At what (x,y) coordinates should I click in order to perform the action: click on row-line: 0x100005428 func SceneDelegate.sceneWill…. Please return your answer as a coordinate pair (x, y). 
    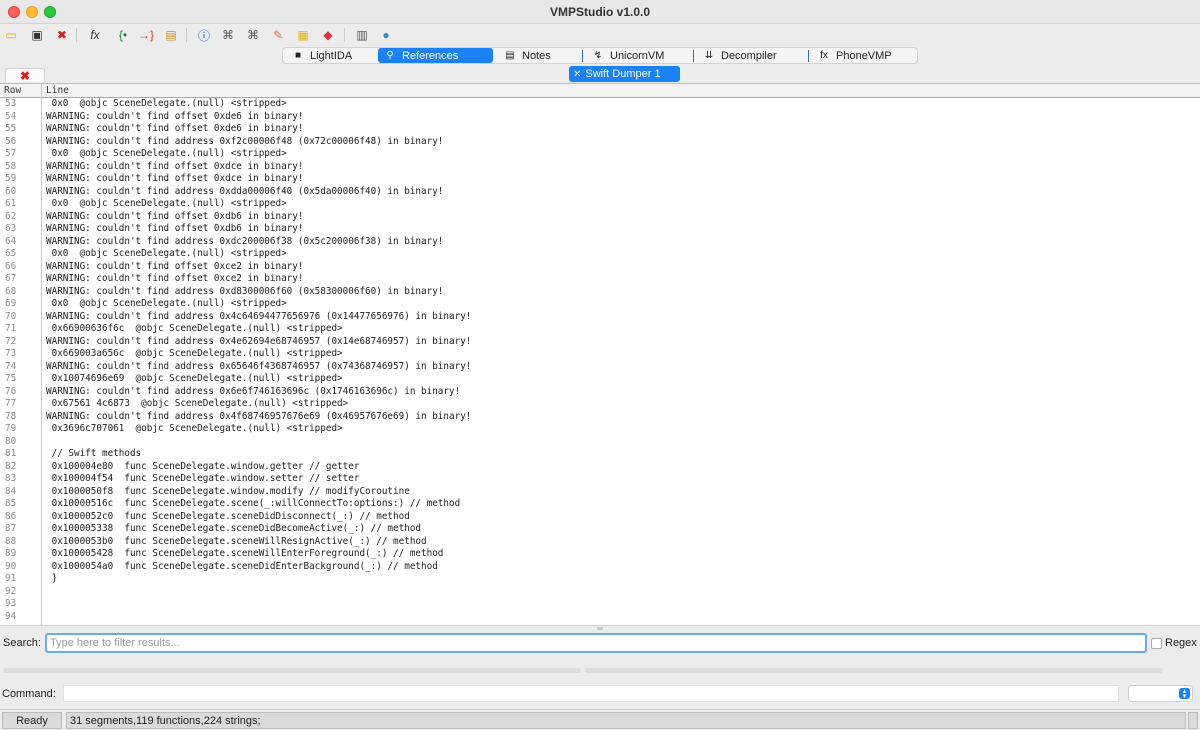
    Looking at the image, I should click on (245, 553).